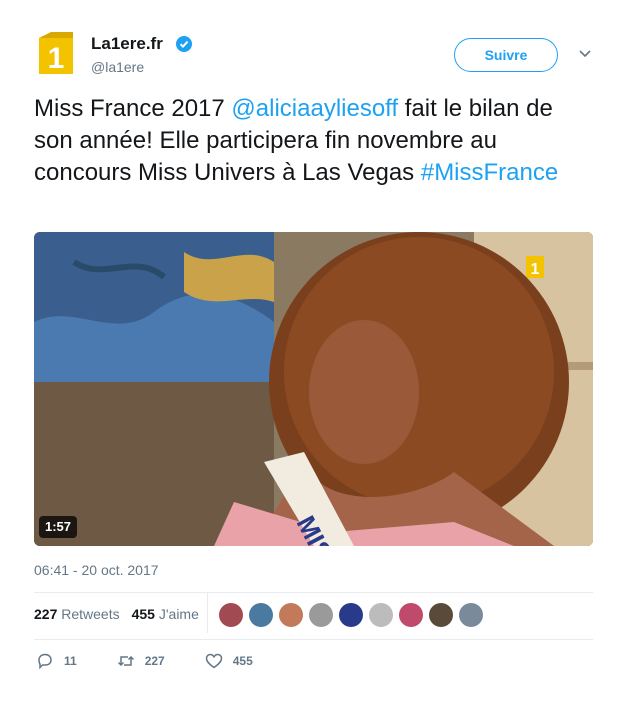 The image size is (623, 704). I want to click on retweets-count: 227, so click(46, 614).